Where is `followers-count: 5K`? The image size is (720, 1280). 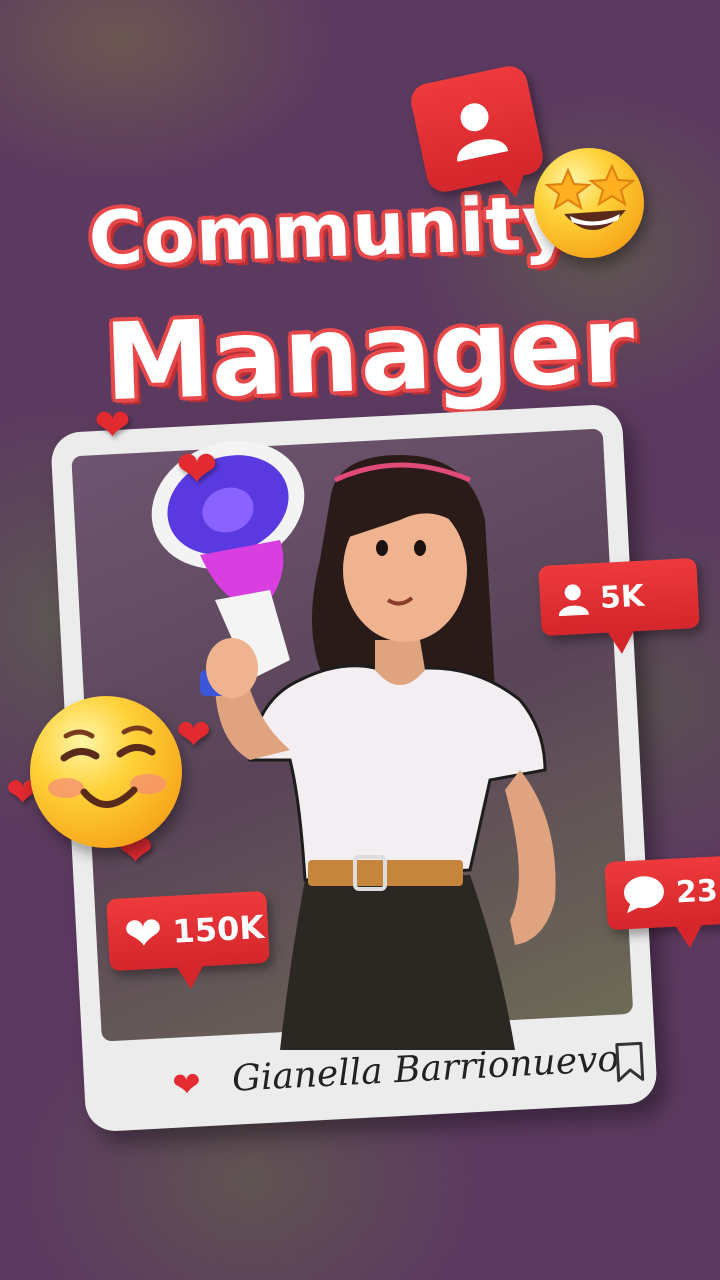 followers-count: 5K is located at coordinates (622, 597).